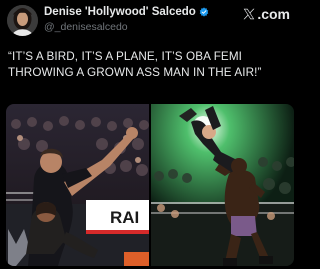  What do you see at coordinates (135, 72) in the screenshot?
I see `tweet-text-line-2: THROWING A GROWN ASS MAN IN THE AIR!”` at bounding box center [135, 72].